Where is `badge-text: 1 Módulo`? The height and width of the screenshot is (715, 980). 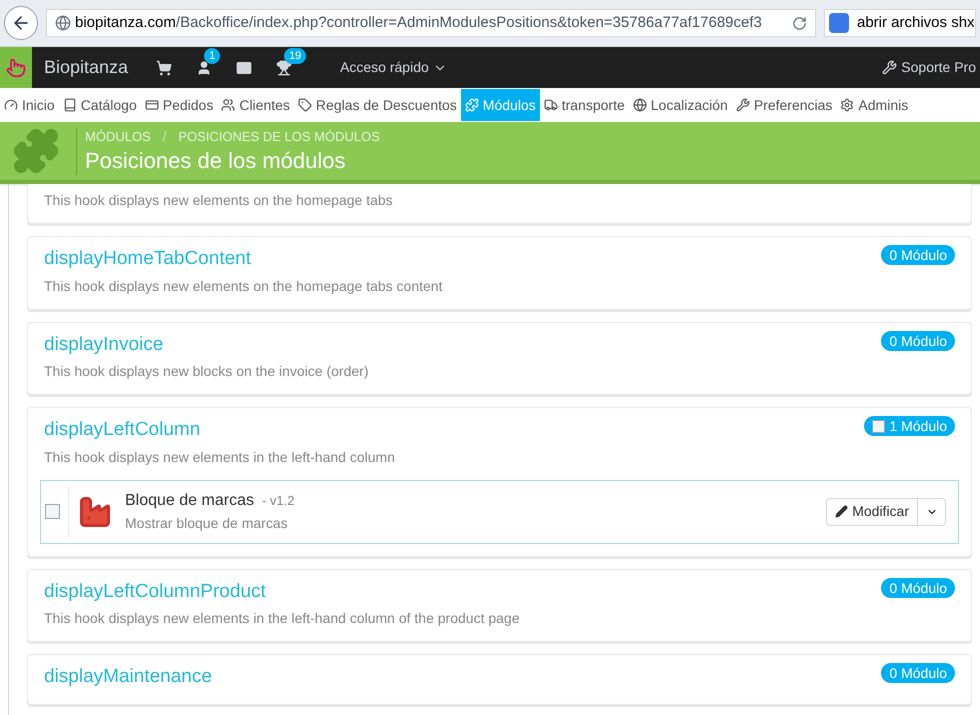 badge-text: 1 Módulo is located at coordinates (918, 426).